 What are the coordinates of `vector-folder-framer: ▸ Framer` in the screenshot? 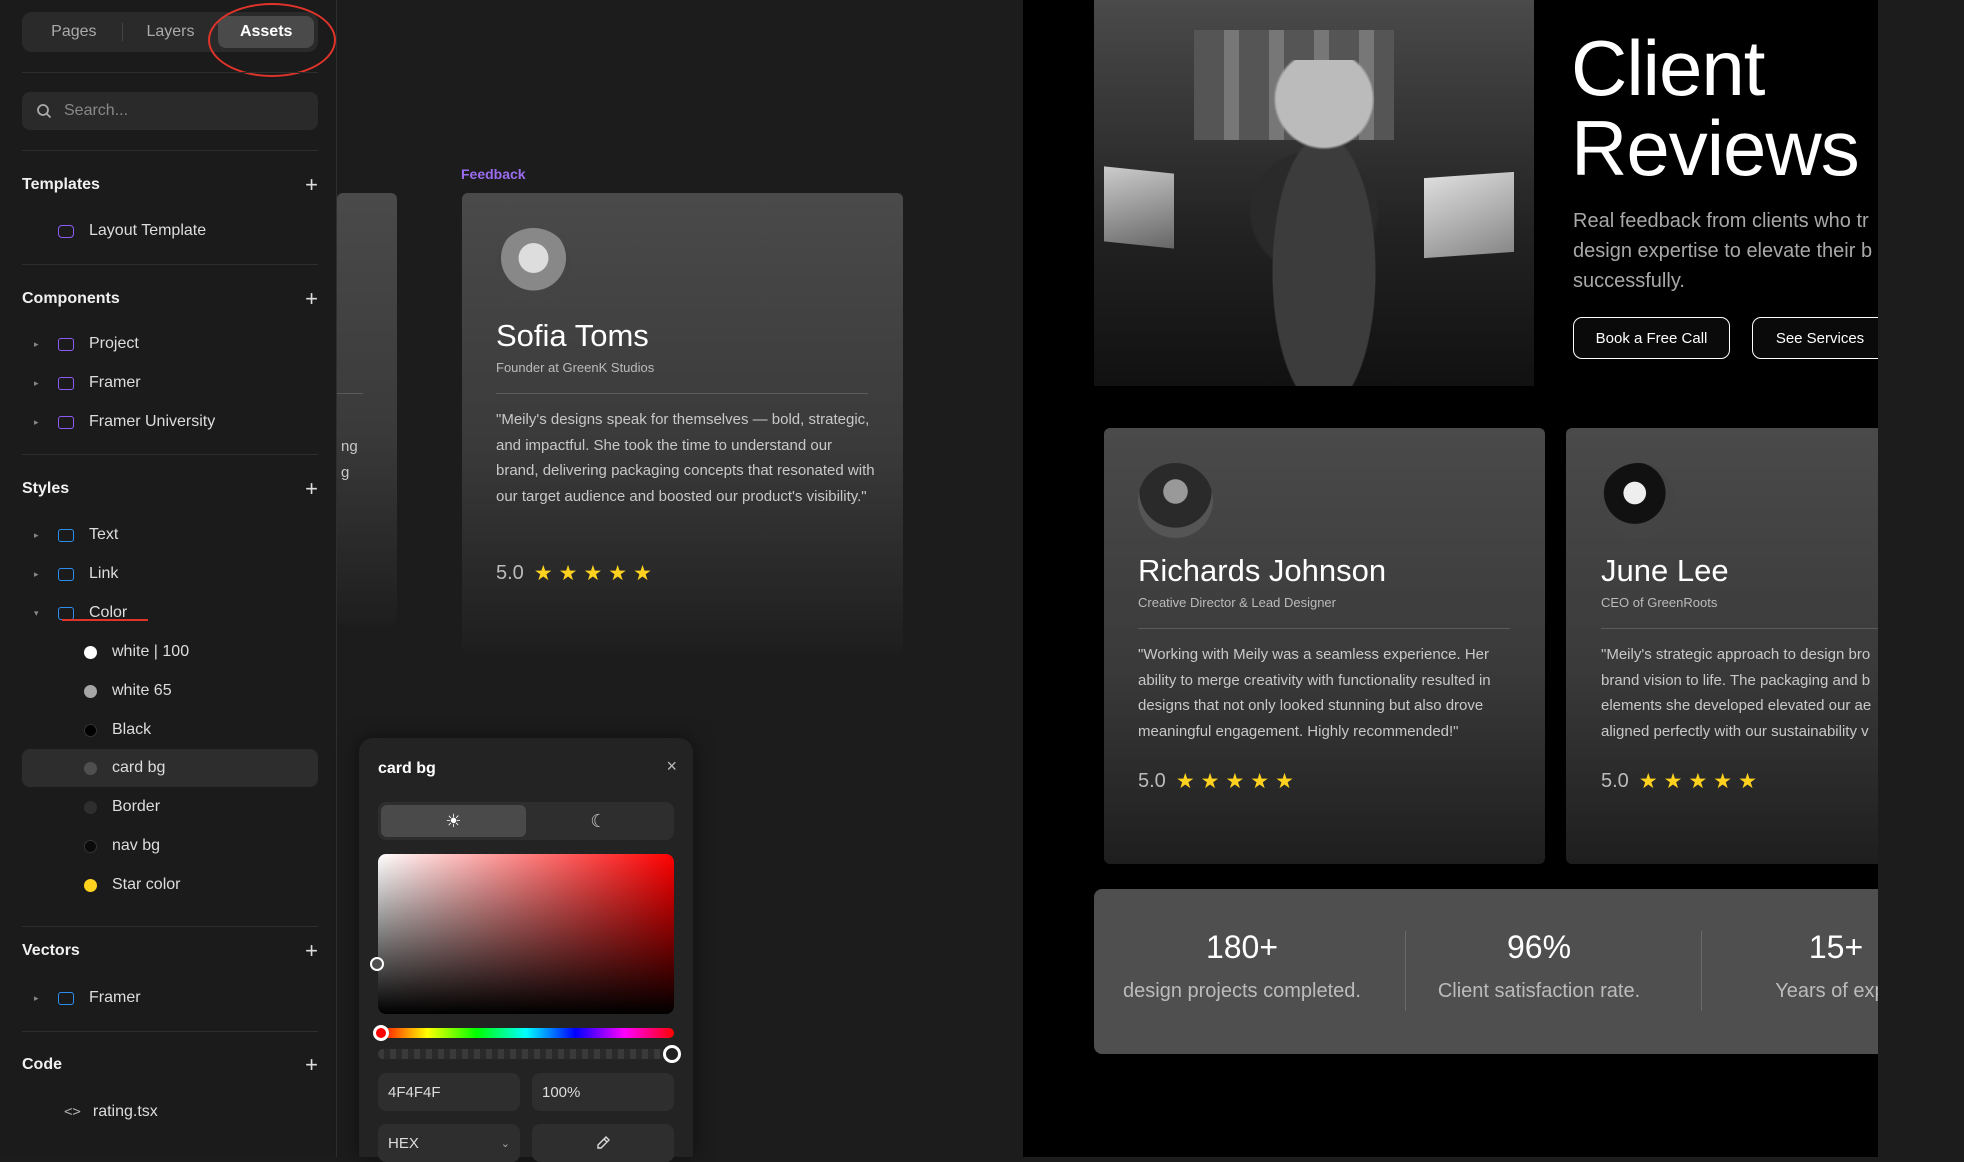 It's located at (170, 998).